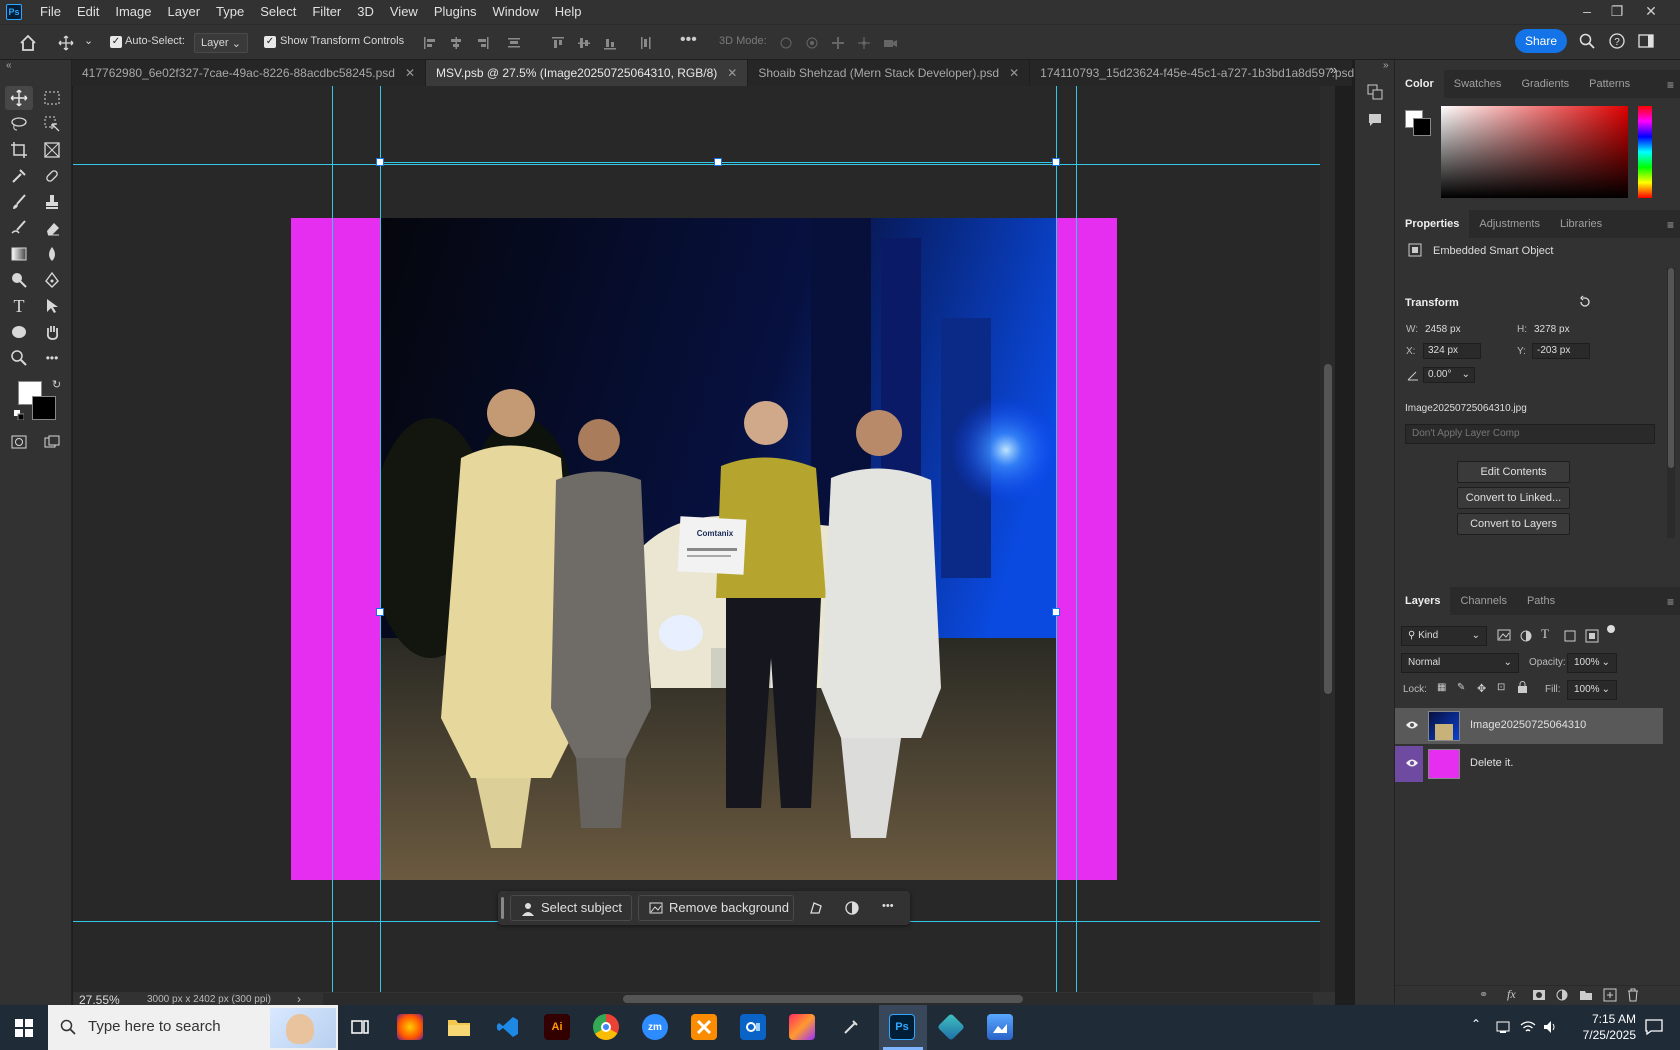 This screenshot has width=1680, height=1050. What do you see at coordinates (1539, 995) in the screenshot?
I see `add-mask-icon` at bounding box center [1539, 995].